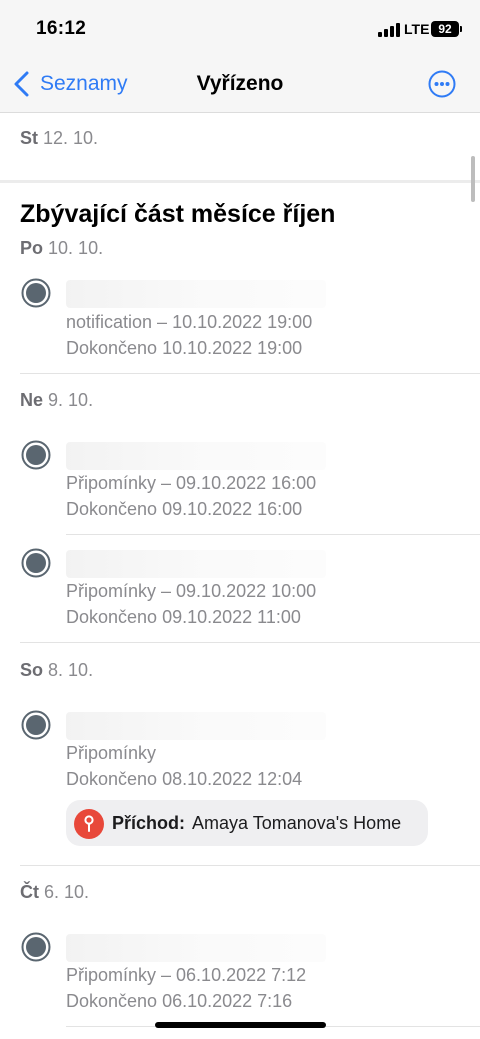  Describe the element at coordinates (89, 824) in the screenshot. I see `location-pin-icon` at that location.